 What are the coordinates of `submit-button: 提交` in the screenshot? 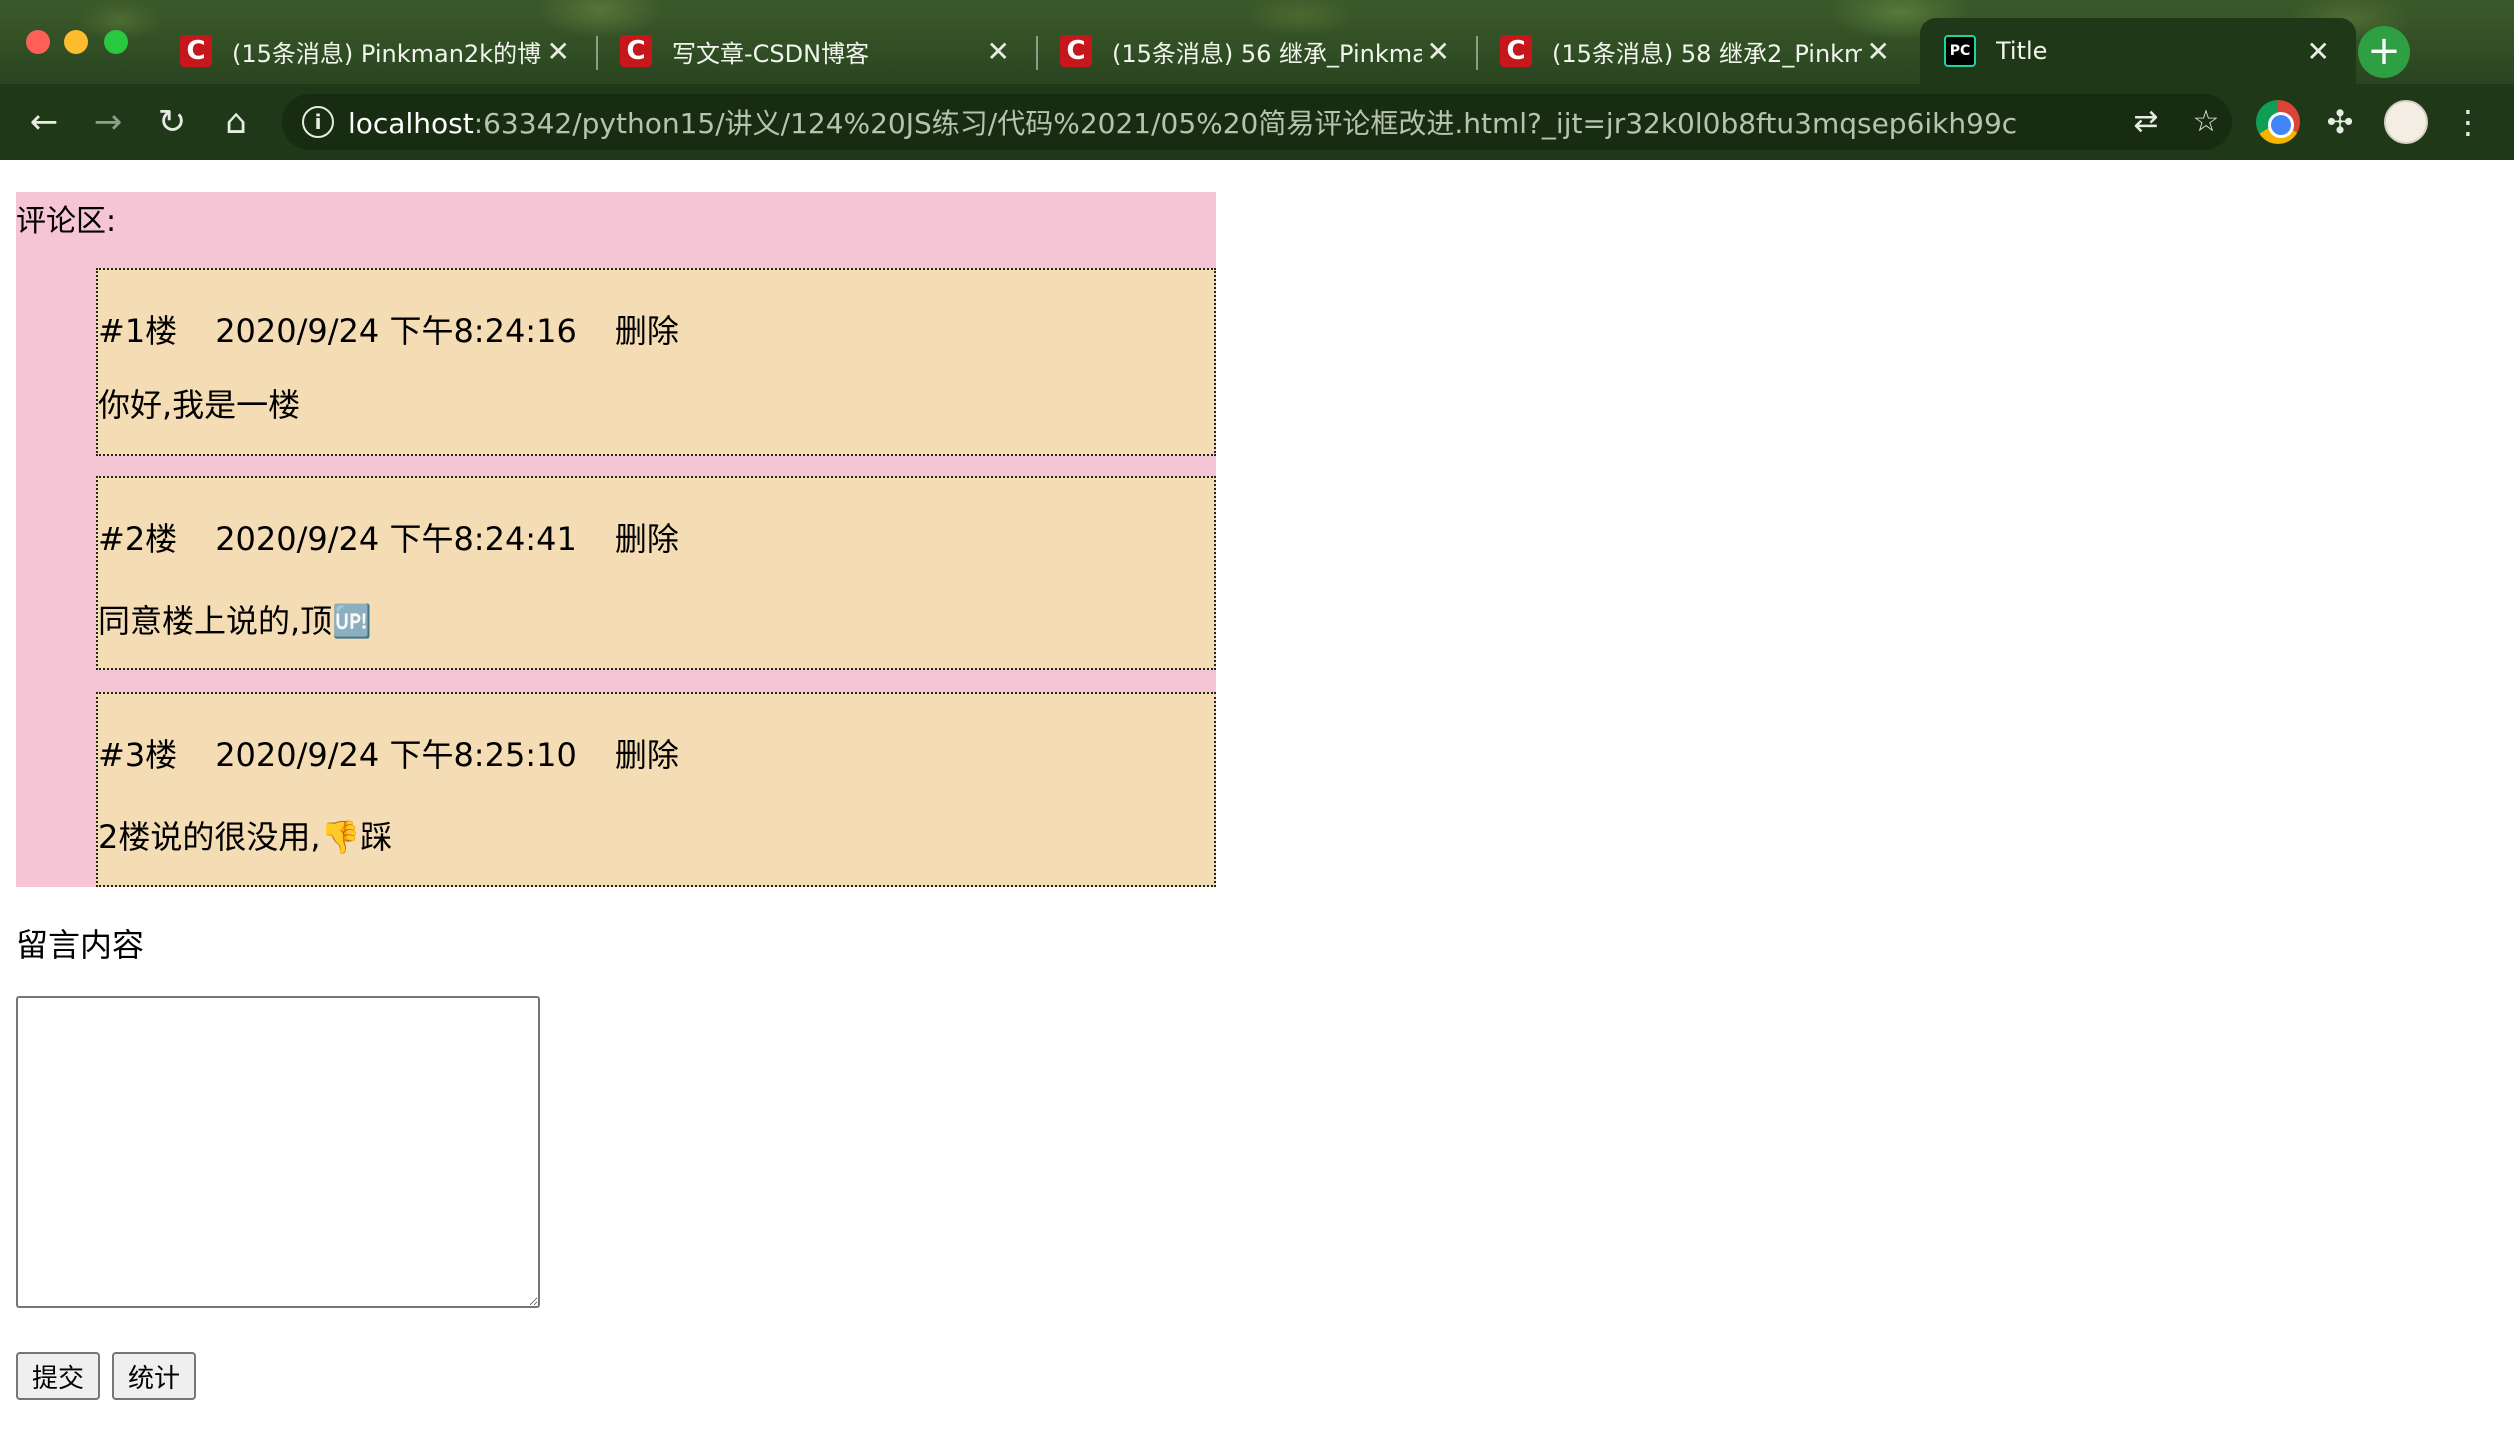 It's located at (58, 1376).